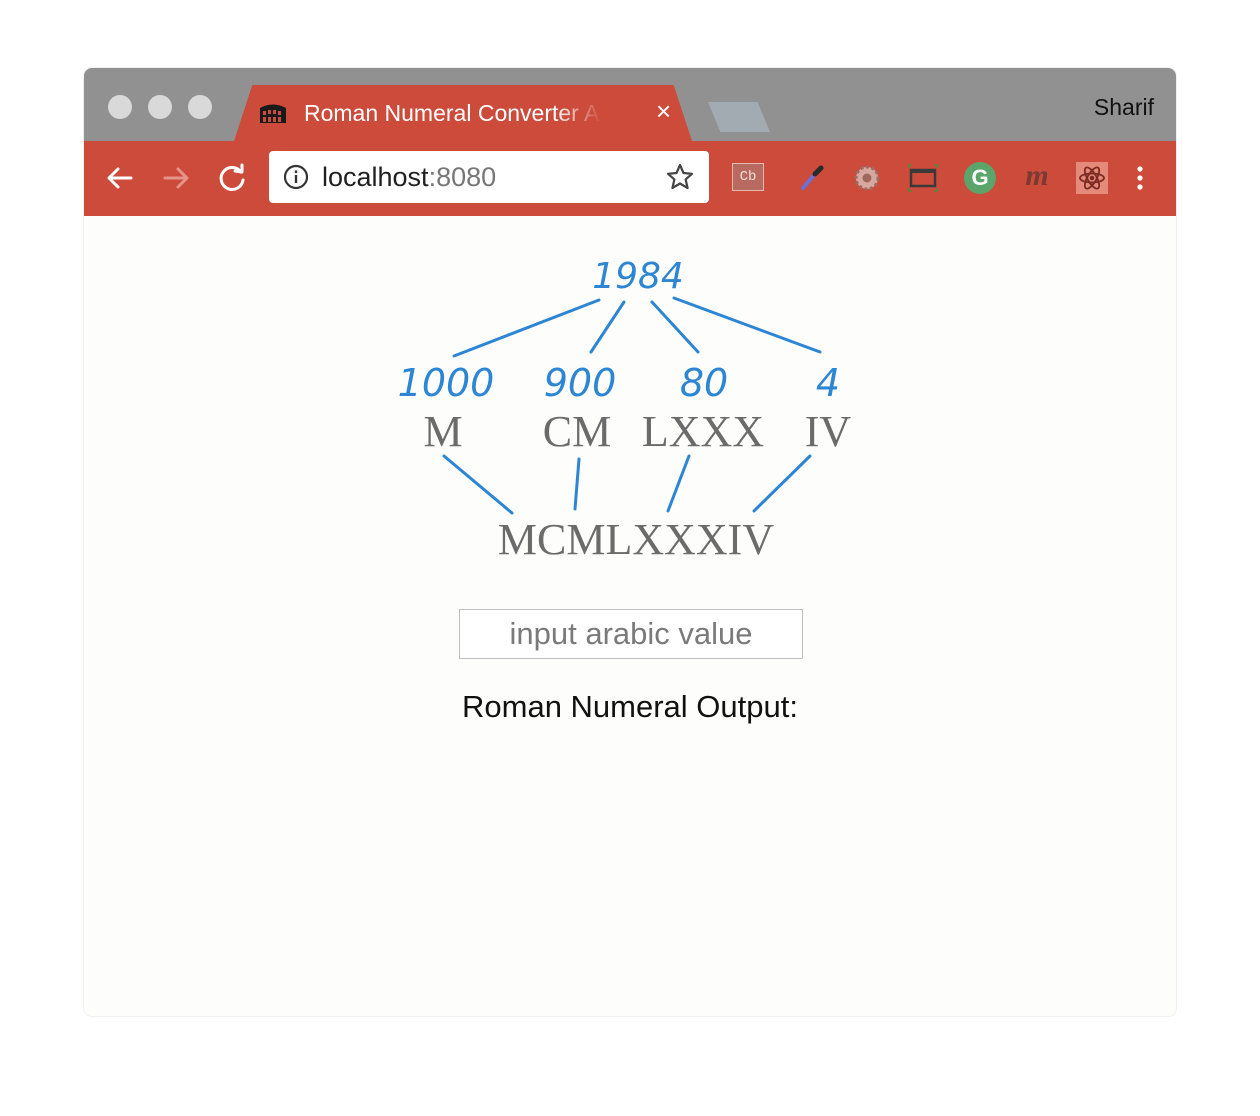  Describe the element at coordinates (1092, 178) in the screenshot. I see `react-devtools-icon` at that location.